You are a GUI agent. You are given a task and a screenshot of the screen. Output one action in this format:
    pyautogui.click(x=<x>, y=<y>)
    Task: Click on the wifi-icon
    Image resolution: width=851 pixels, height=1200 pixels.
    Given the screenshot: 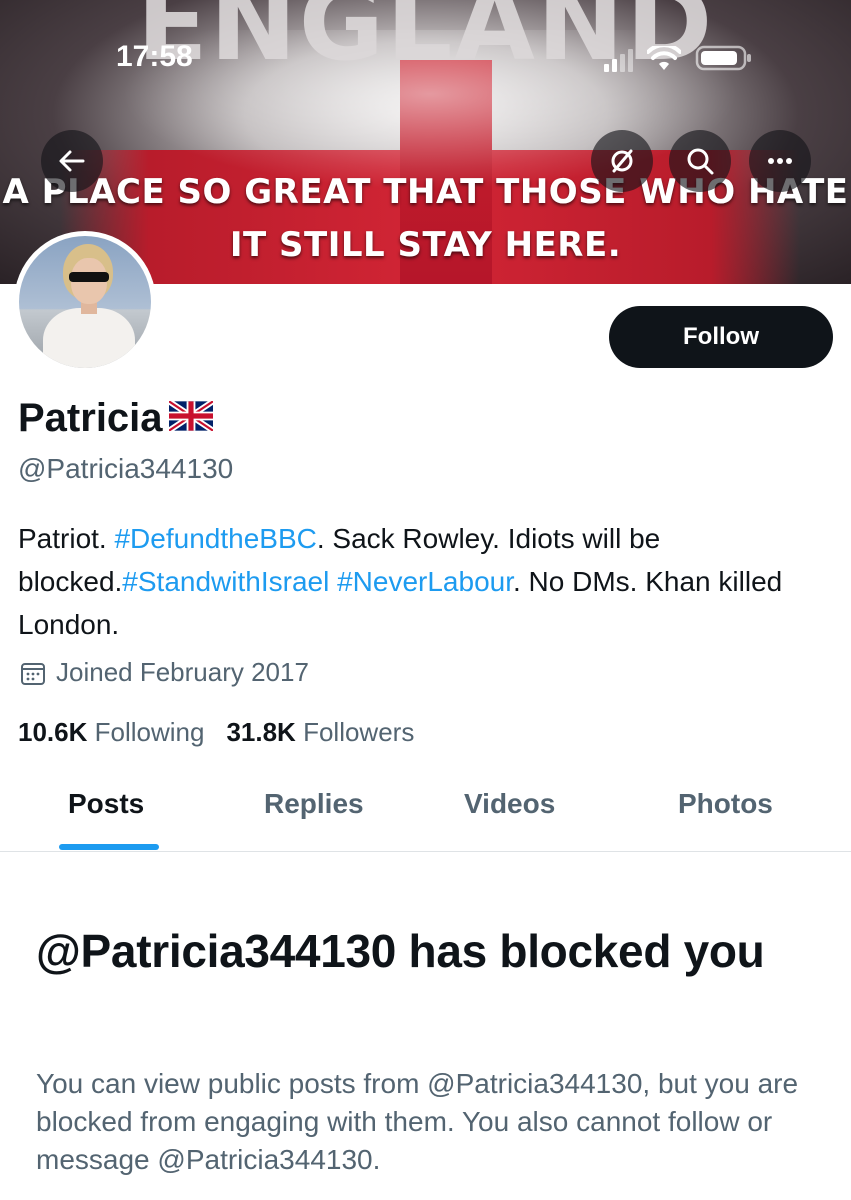 What is the action you would take?
    pyautogui.click(x=664, y=58)
    